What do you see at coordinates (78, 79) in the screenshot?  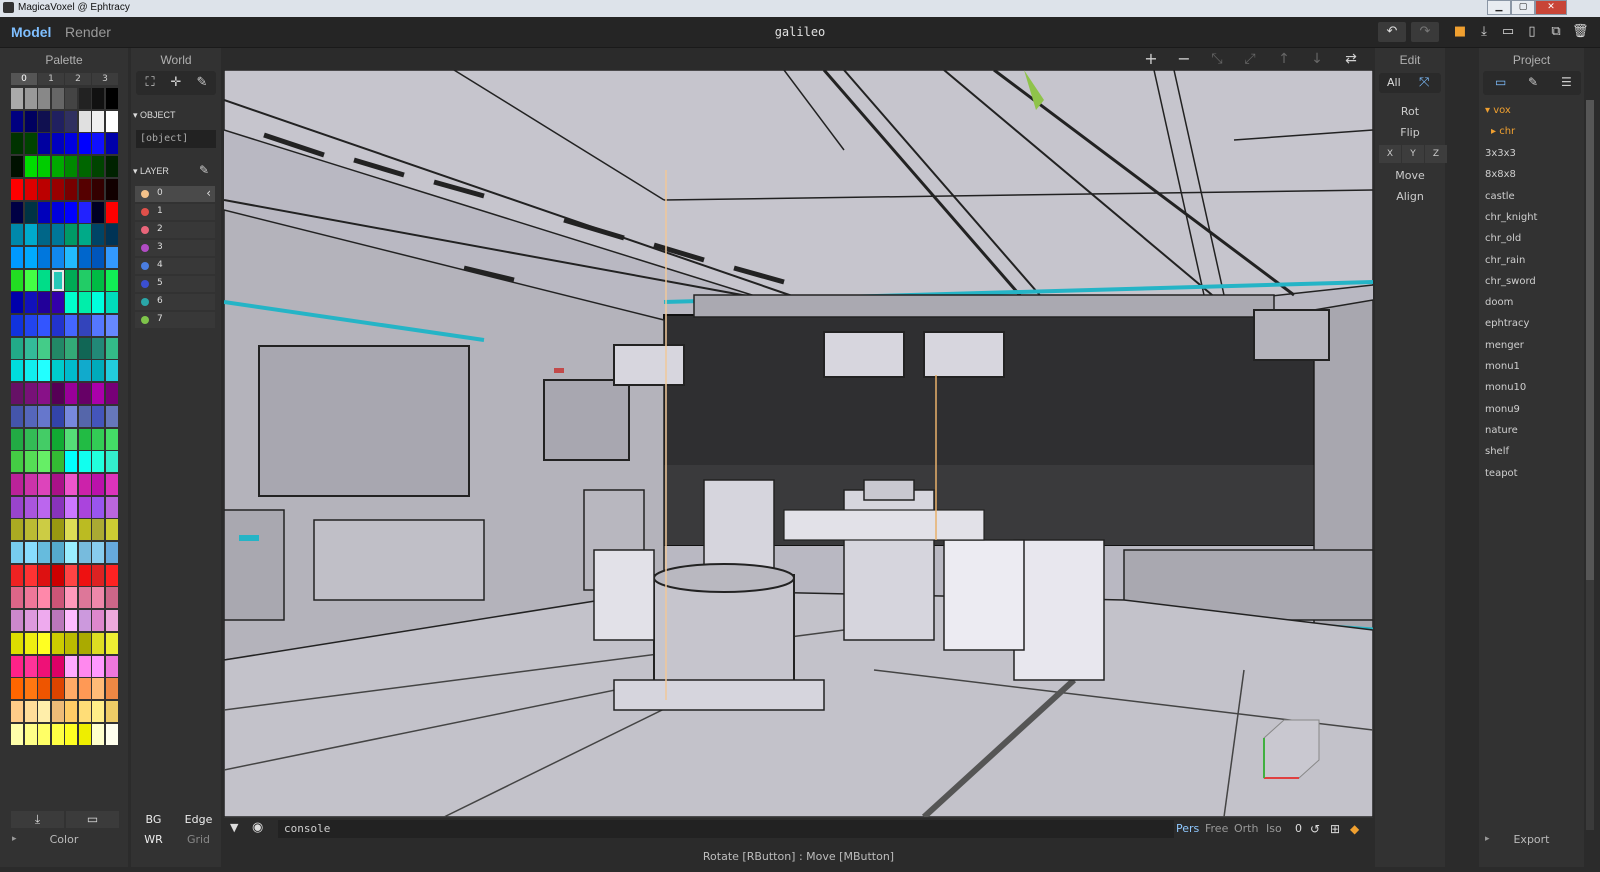 I see `palette-tab-2: 2` at bounding box center [78, 79].